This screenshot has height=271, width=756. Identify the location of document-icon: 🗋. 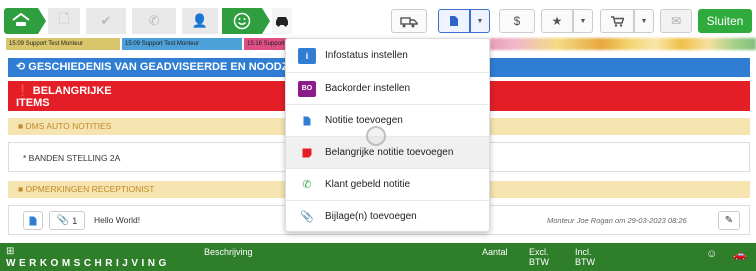
(64, 18).